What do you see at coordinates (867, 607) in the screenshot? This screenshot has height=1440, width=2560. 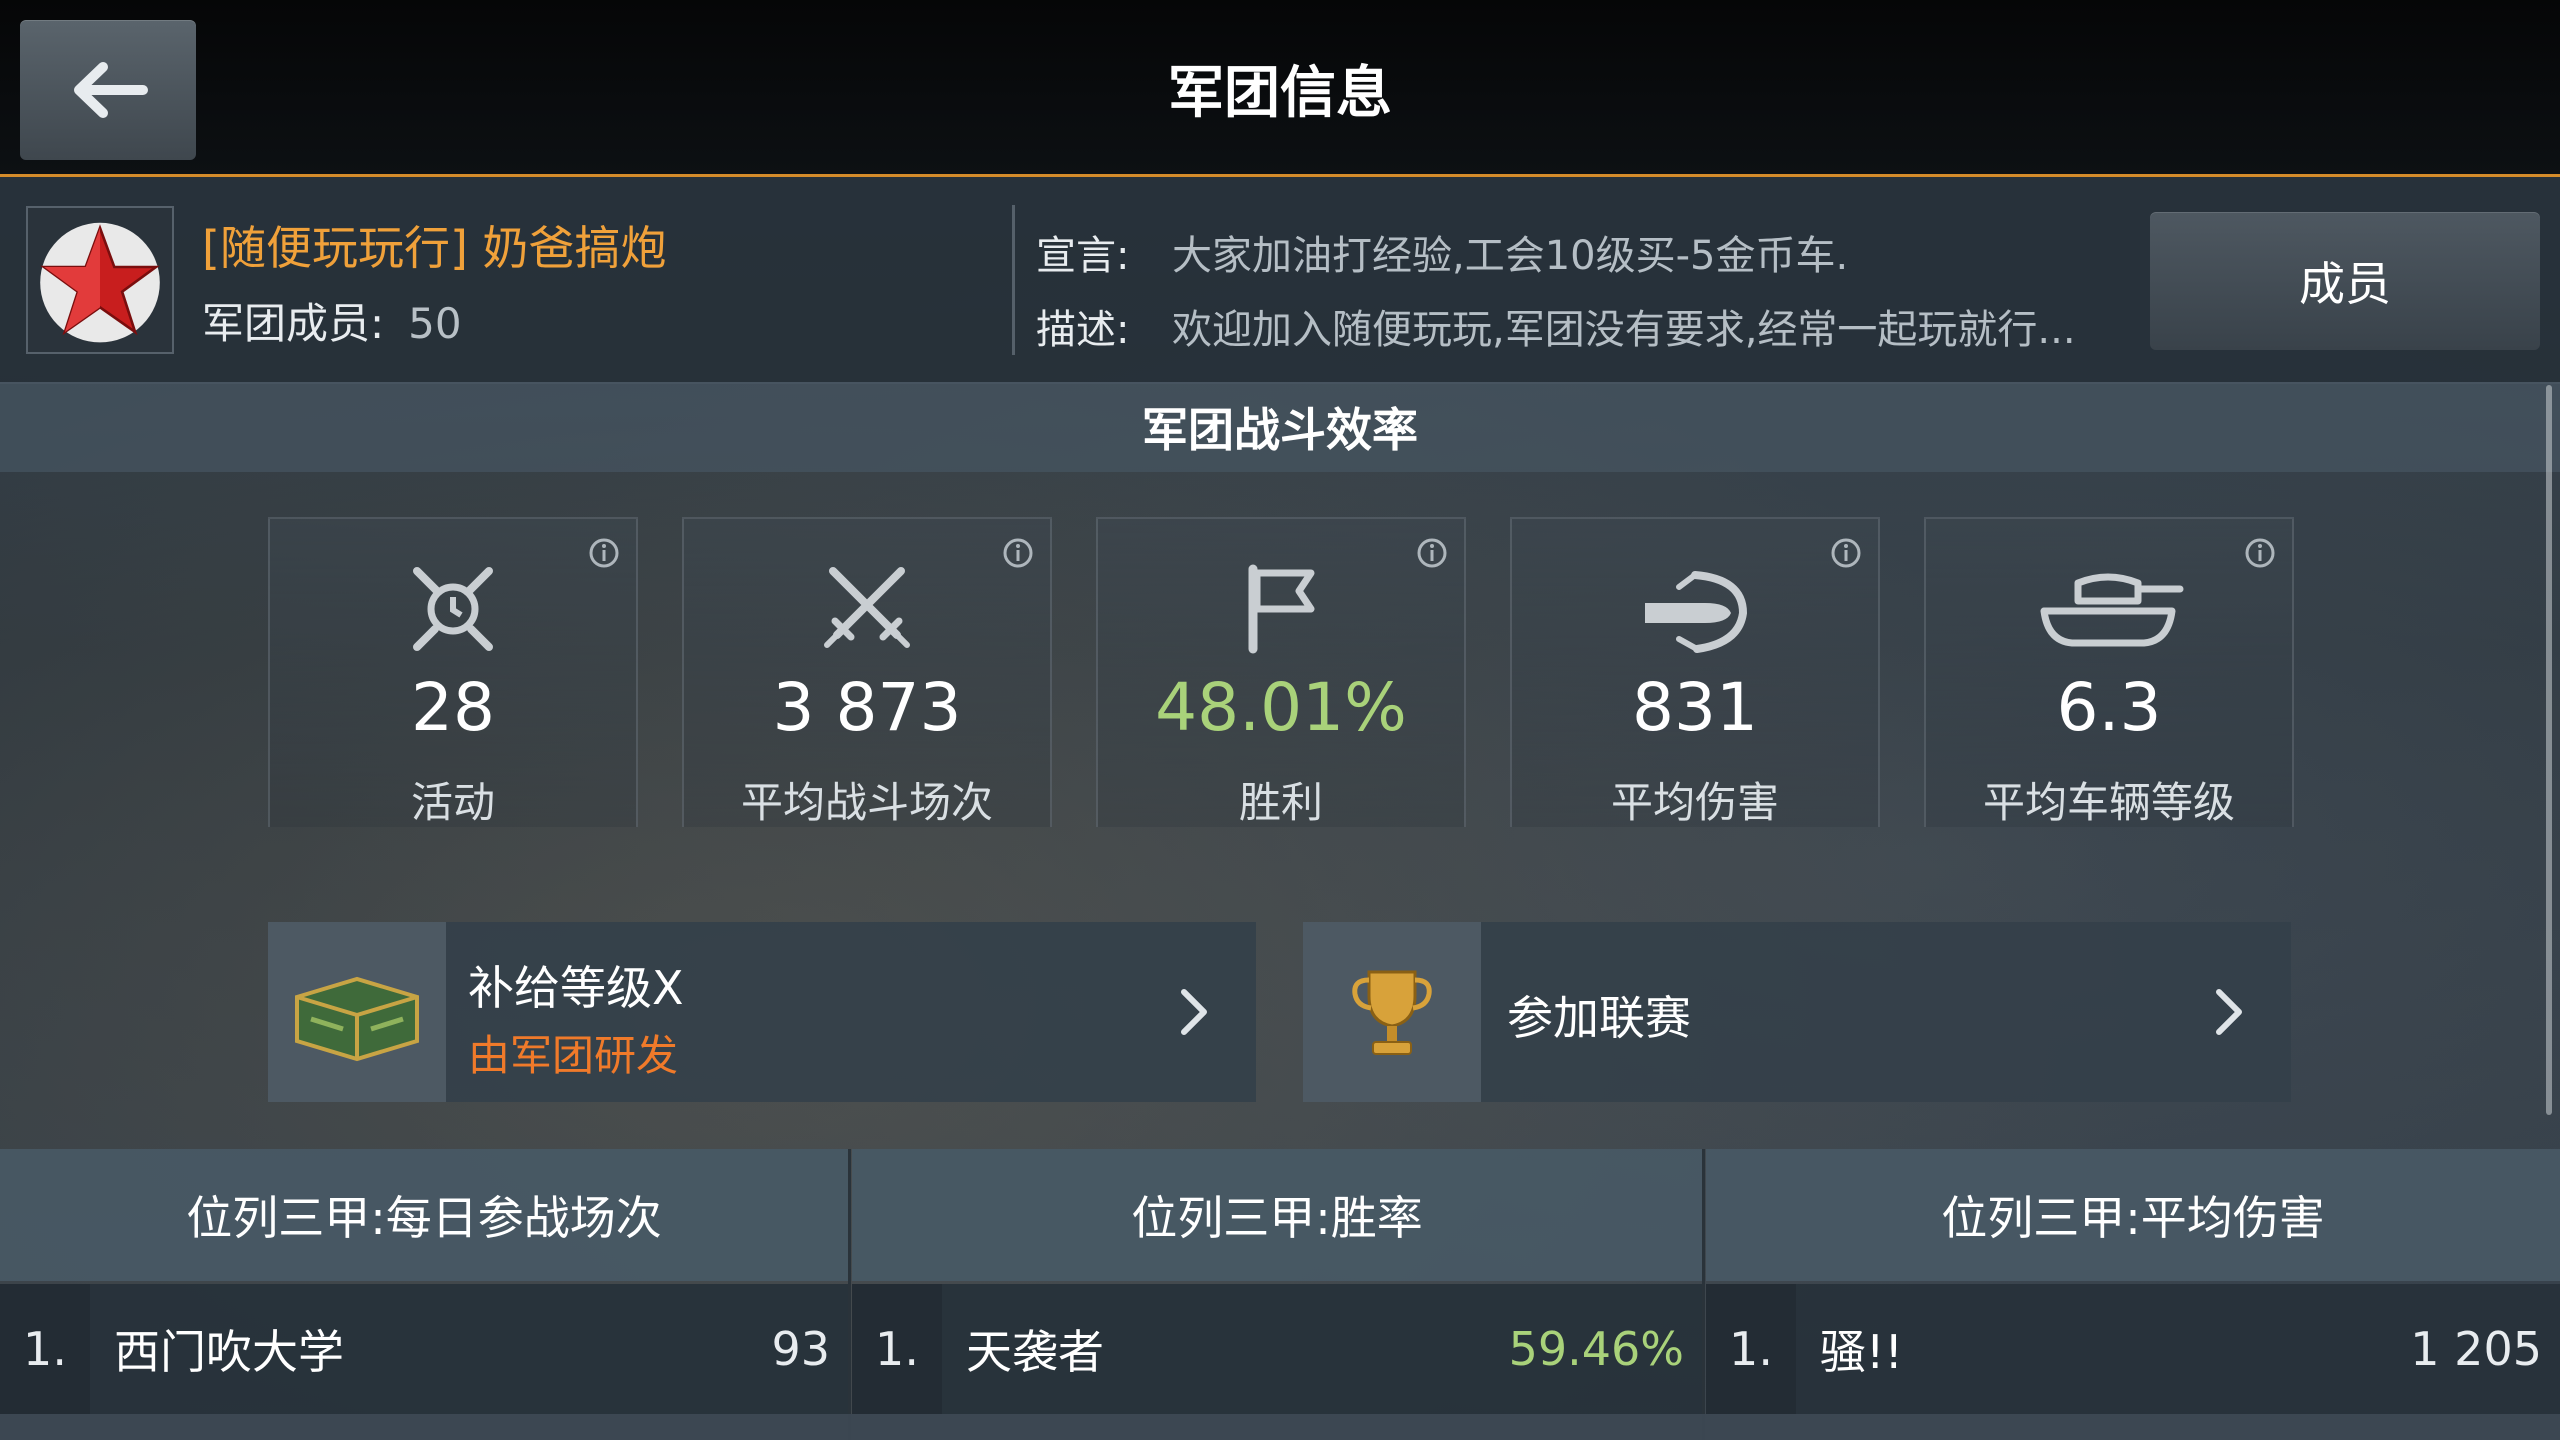 I see `crossed-swords-icon` at bounding box center [867, 607].